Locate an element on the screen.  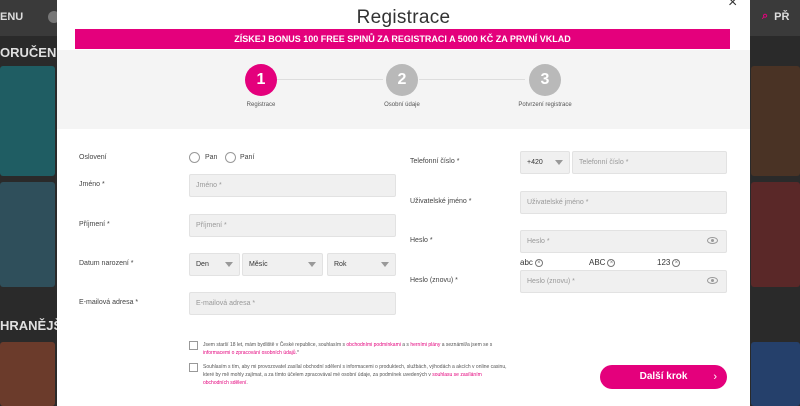
step-personal-data: 2 Osobní údaje is located at coordinates (402, 86).